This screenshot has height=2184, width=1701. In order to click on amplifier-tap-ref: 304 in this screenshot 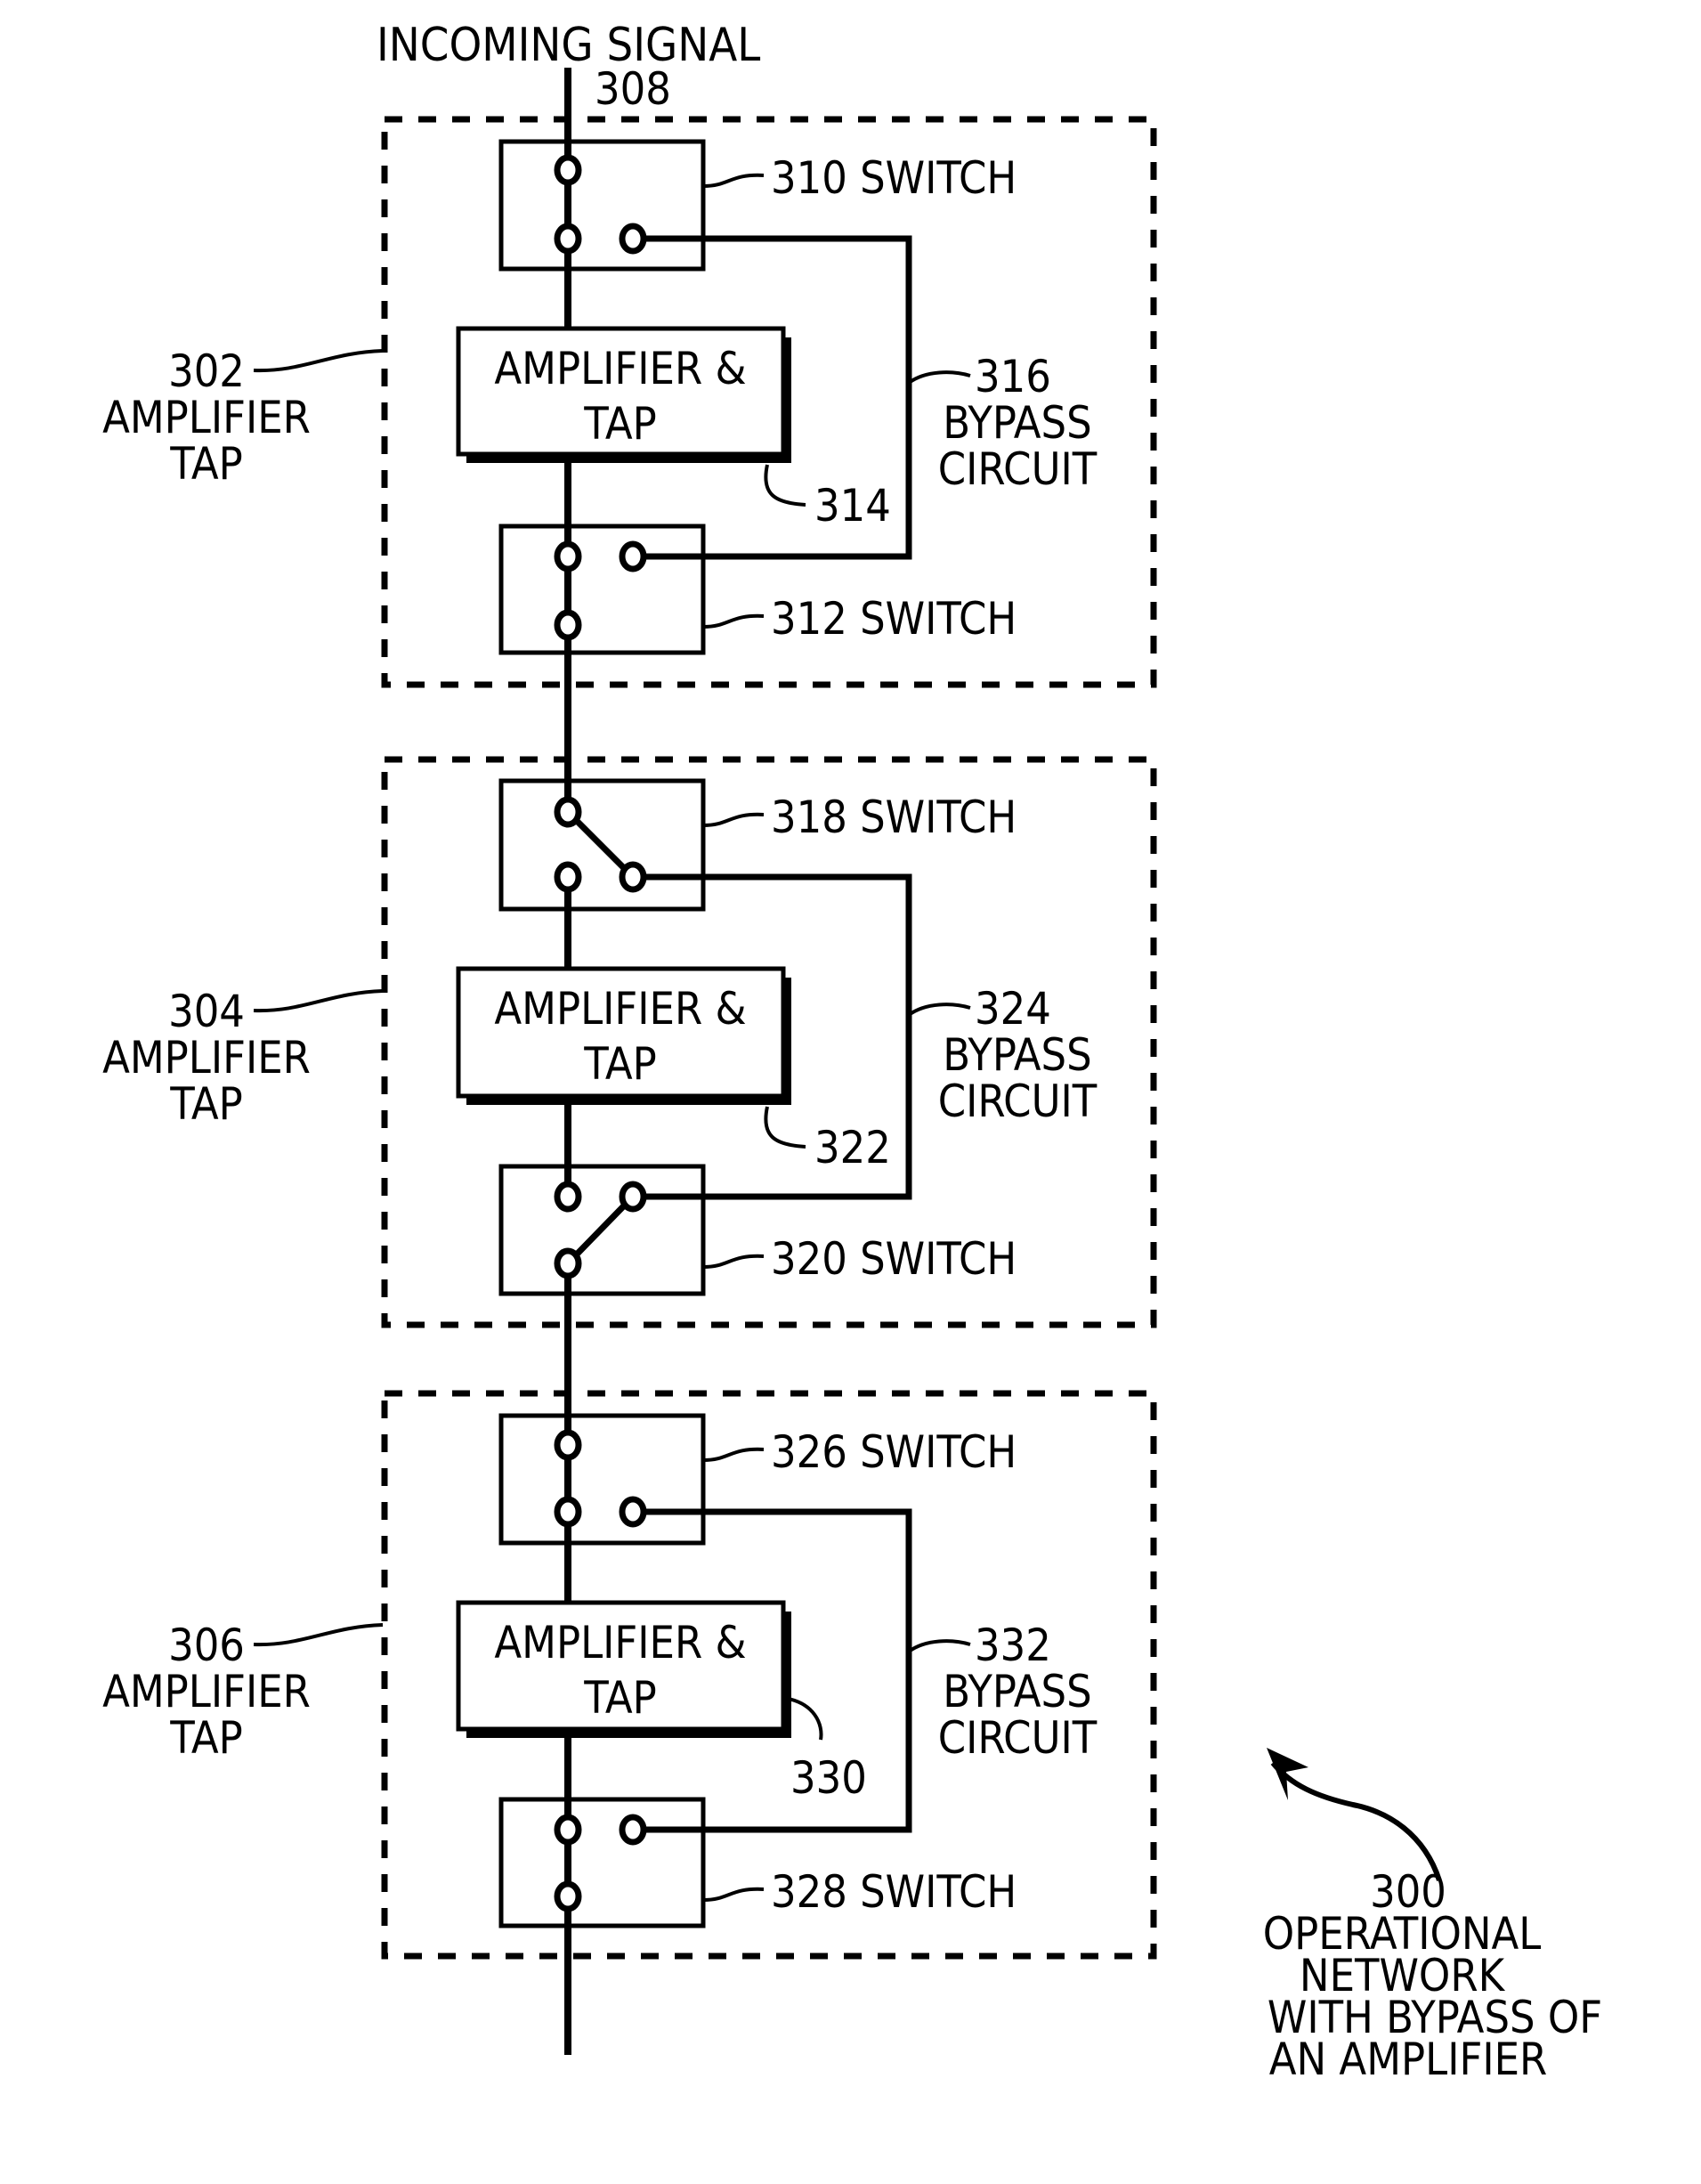, I will do `click(206, 1011)`.